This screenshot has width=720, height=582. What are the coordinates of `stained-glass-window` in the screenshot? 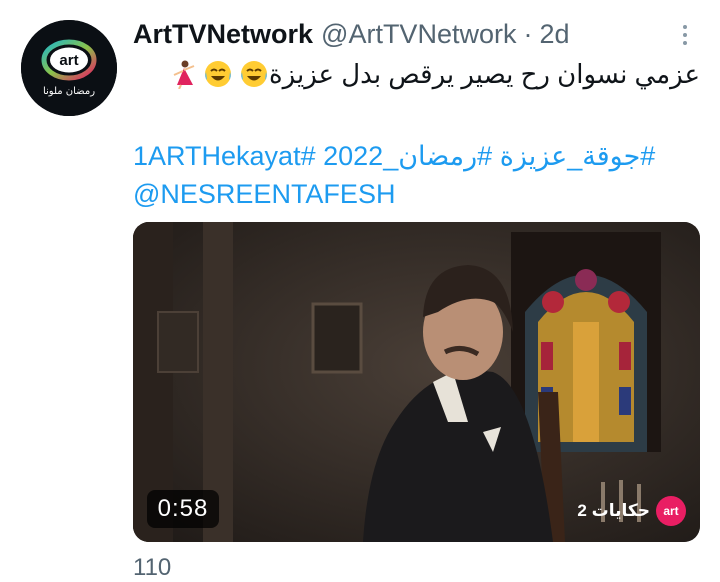 It's located at (586, 342).